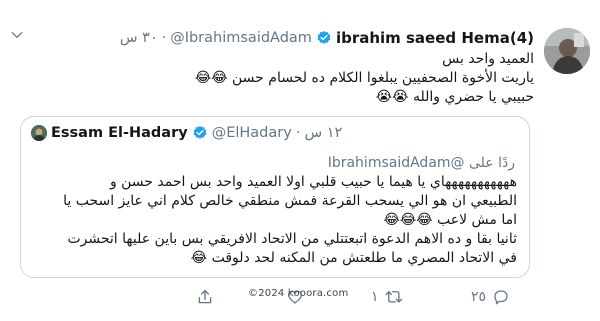 This screenshot has height=321, width=600. Describe the element at coordinates (350, 297) in the screenshot. I see `tweet-actions: ٢٥ ١` at that location.